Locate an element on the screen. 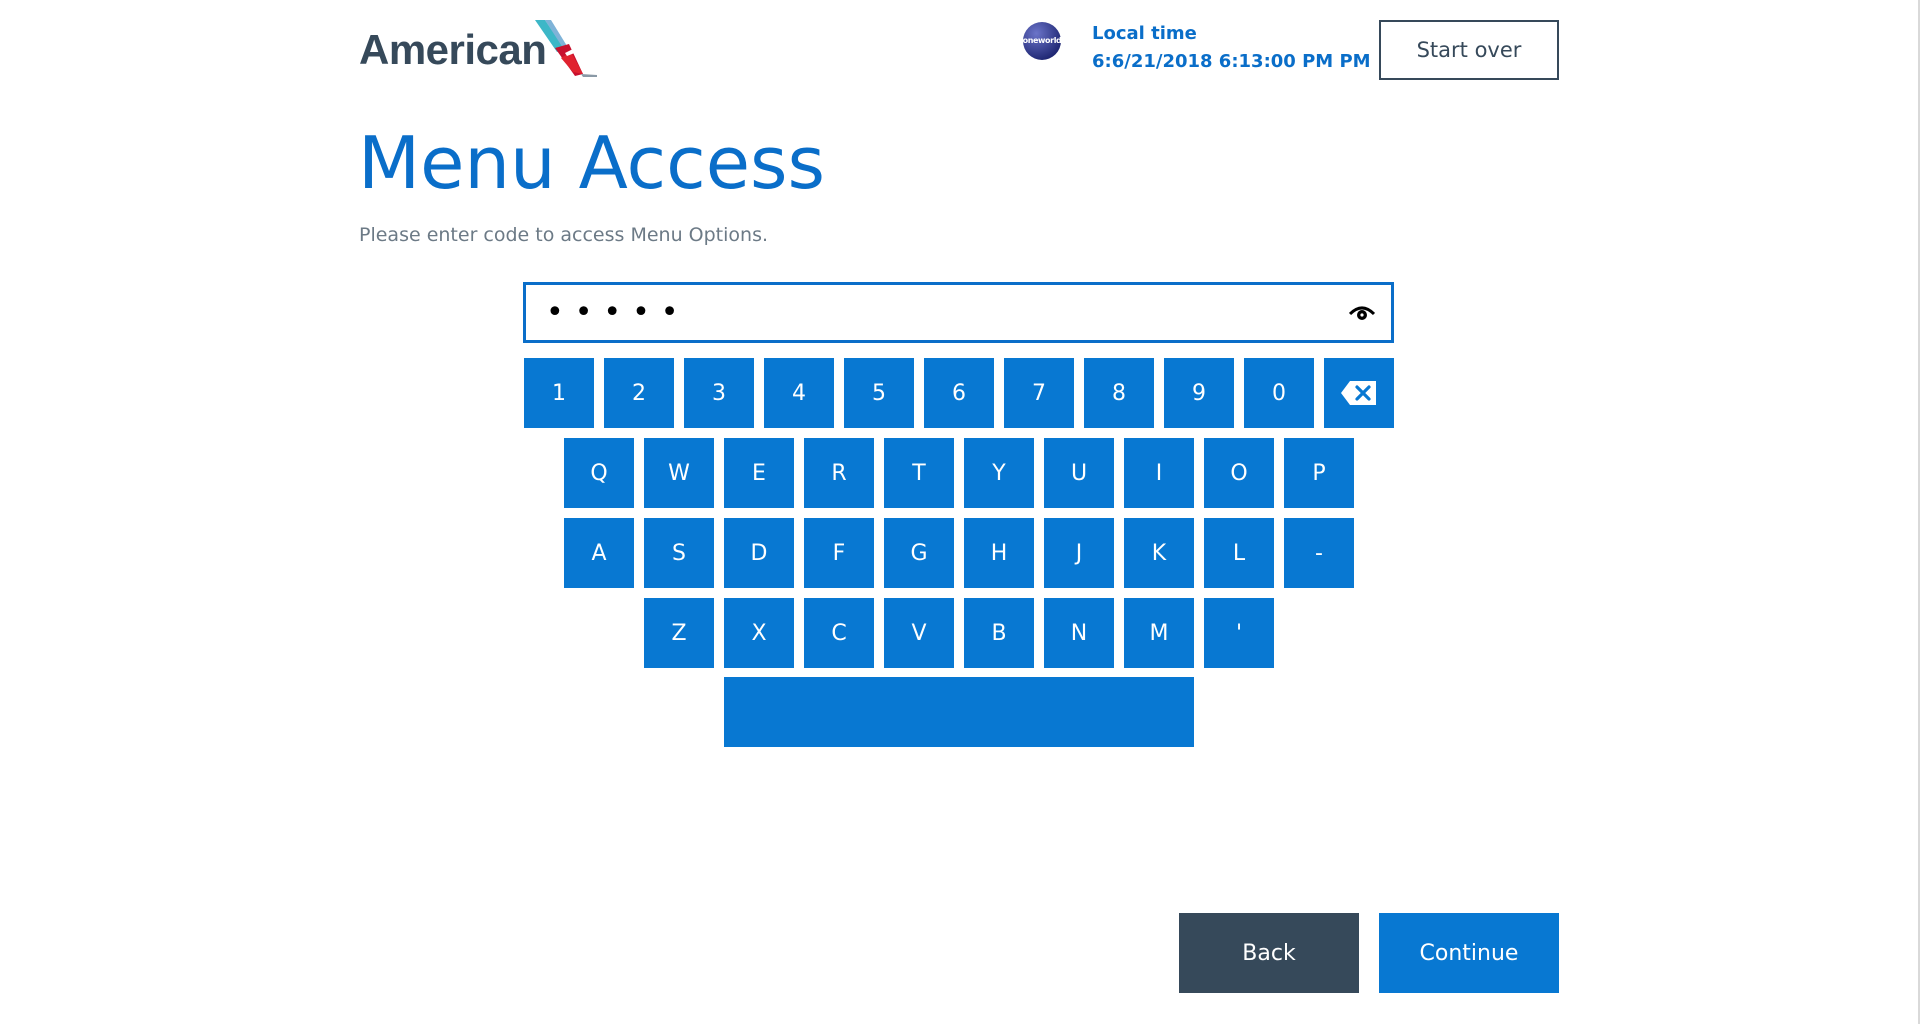 This screenshot has width=1920, height=1024. backspace-key is located at coordinates (1359, 393).